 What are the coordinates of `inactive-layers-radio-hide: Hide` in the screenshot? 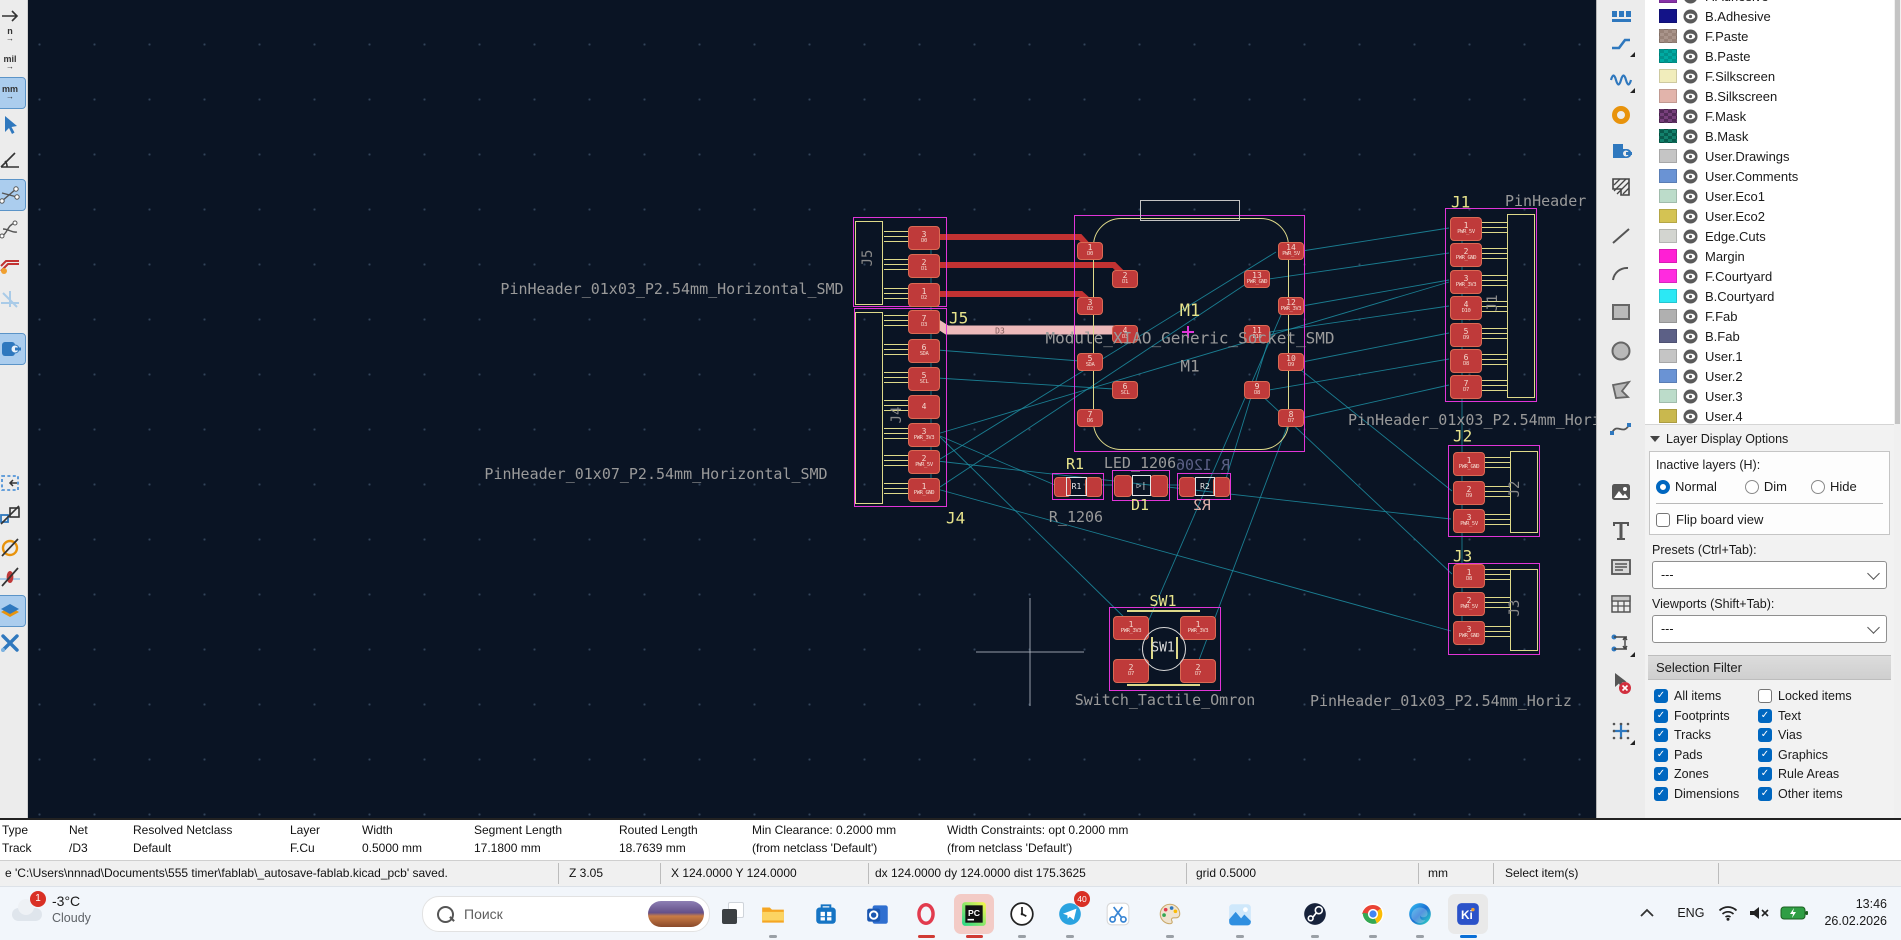 It's located at (1834, 486).